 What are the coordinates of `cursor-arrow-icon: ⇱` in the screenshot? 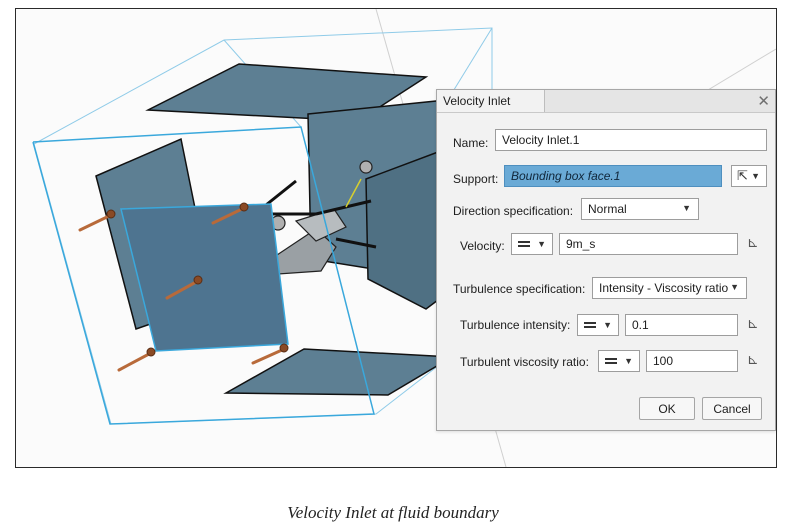 It's located at (742, 175).